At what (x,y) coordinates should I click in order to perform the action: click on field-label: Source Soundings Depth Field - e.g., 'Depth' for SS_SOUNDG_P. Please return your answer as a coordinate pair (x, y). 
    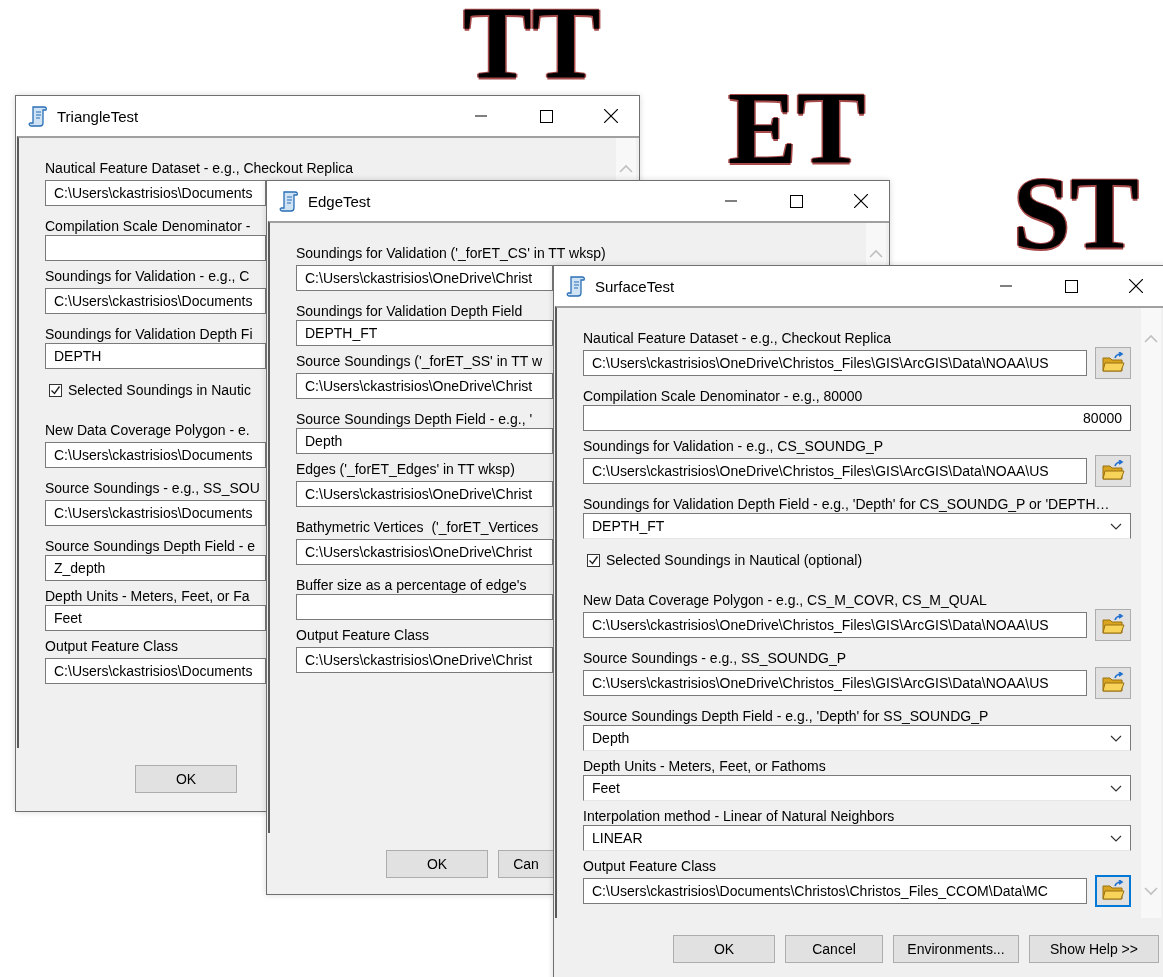
    Looking at the image, I should click on (786, 716).